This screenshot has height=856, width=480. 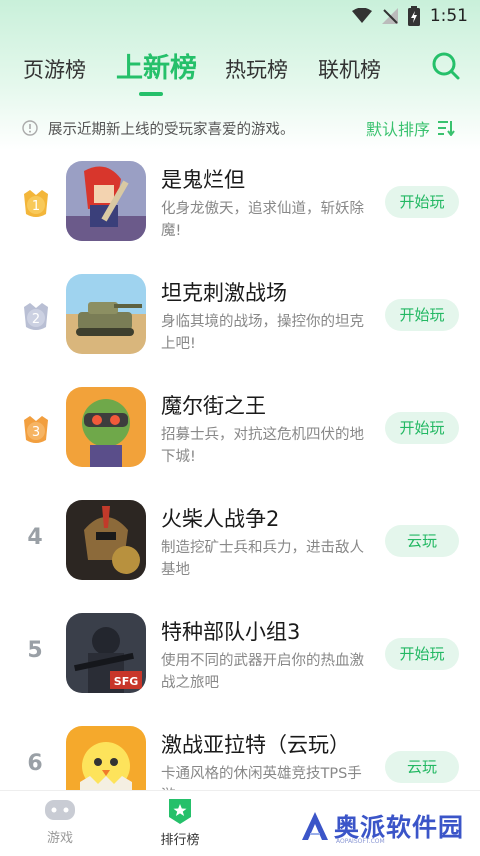 I want to click on tab-web-games: 页游榜, so click(x=54, y=69).